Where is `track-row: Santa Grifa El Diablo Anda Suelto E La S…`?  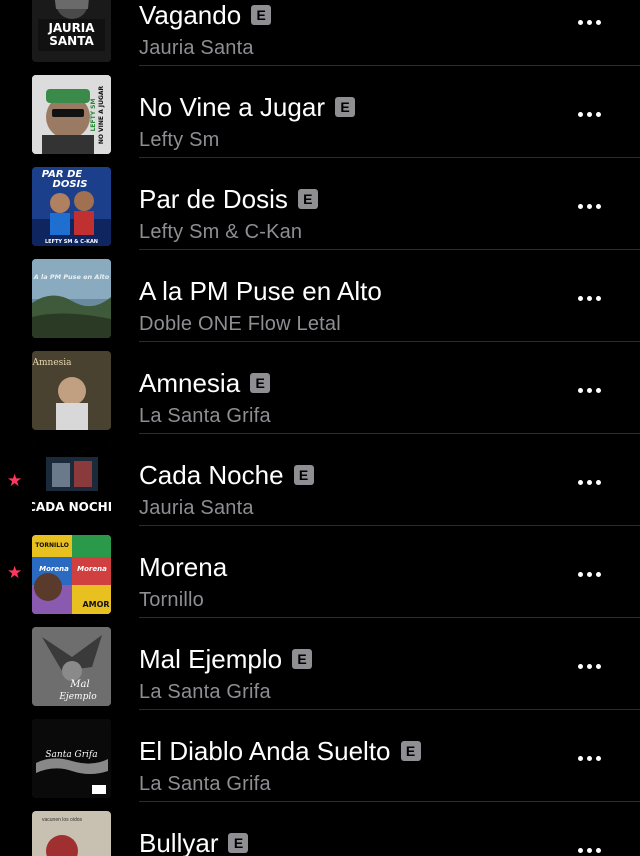
track-row: Santa Grifa El Diablo Anda Suelto E La S… is located at coordinates (320, 756).